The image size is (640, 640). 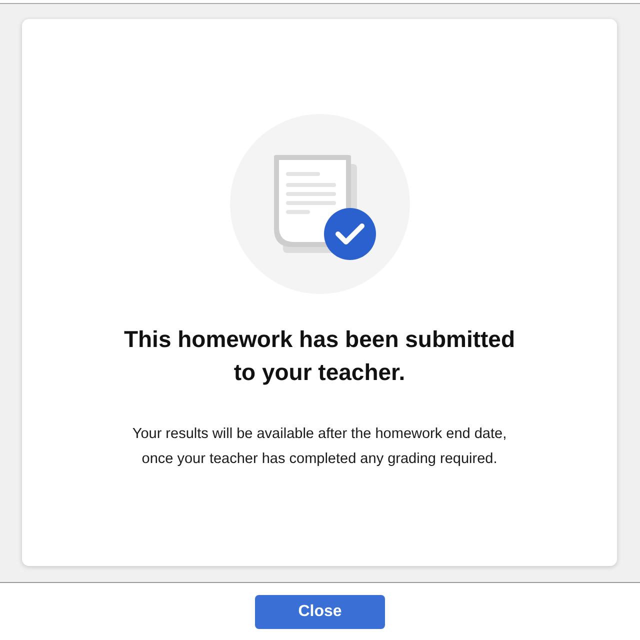 I want to click on dialog-title: This homework has been submitted to your teacher., so click(x=320, y=356).